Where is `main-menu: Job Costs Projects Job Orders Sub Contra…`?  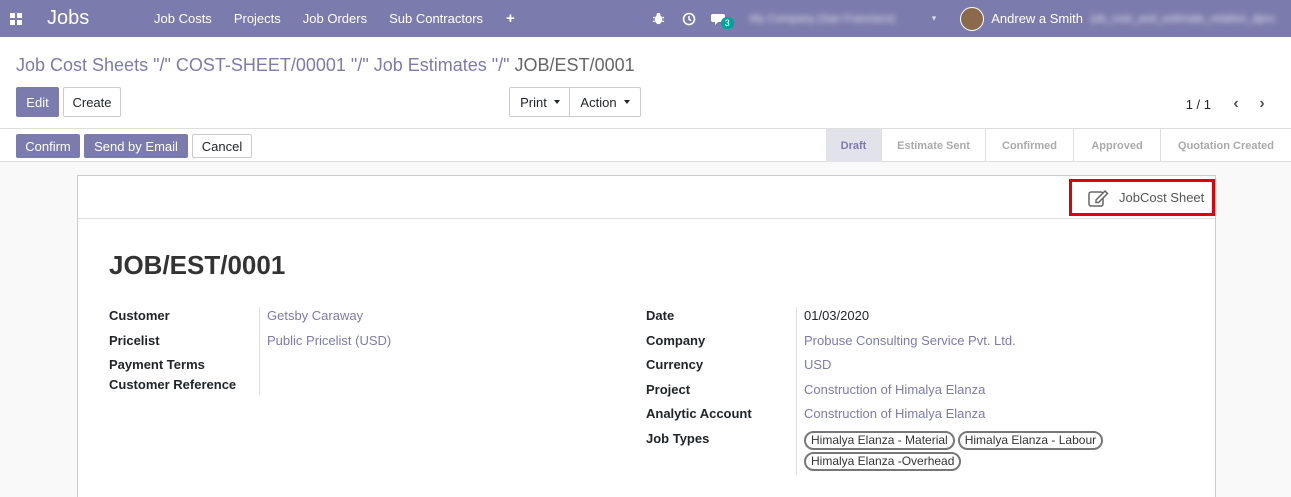
main-menu: Job Costs Projects Job Orders Sub Contra… is located at coordinates (335, 18).